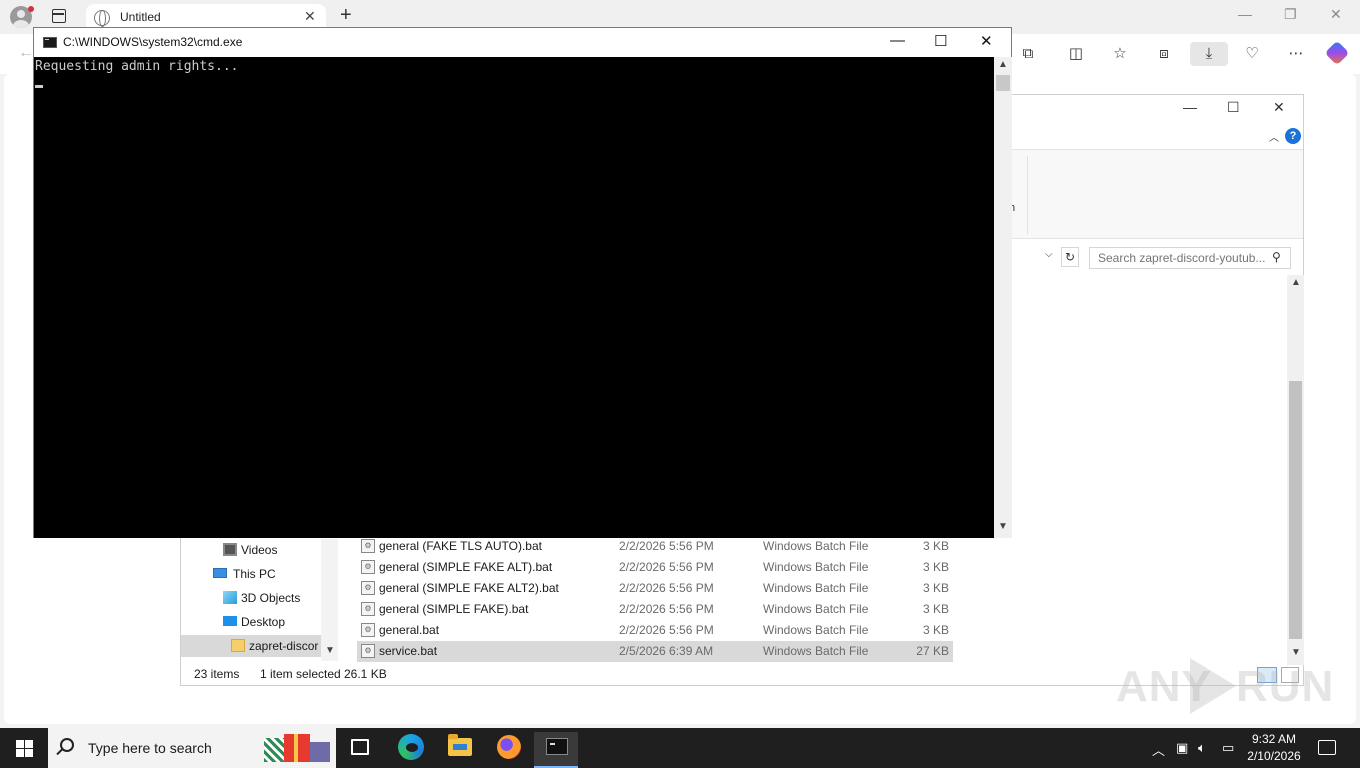 The image size is (1360, 768). I want to click on item-count: 23 items, so click(217, 674).